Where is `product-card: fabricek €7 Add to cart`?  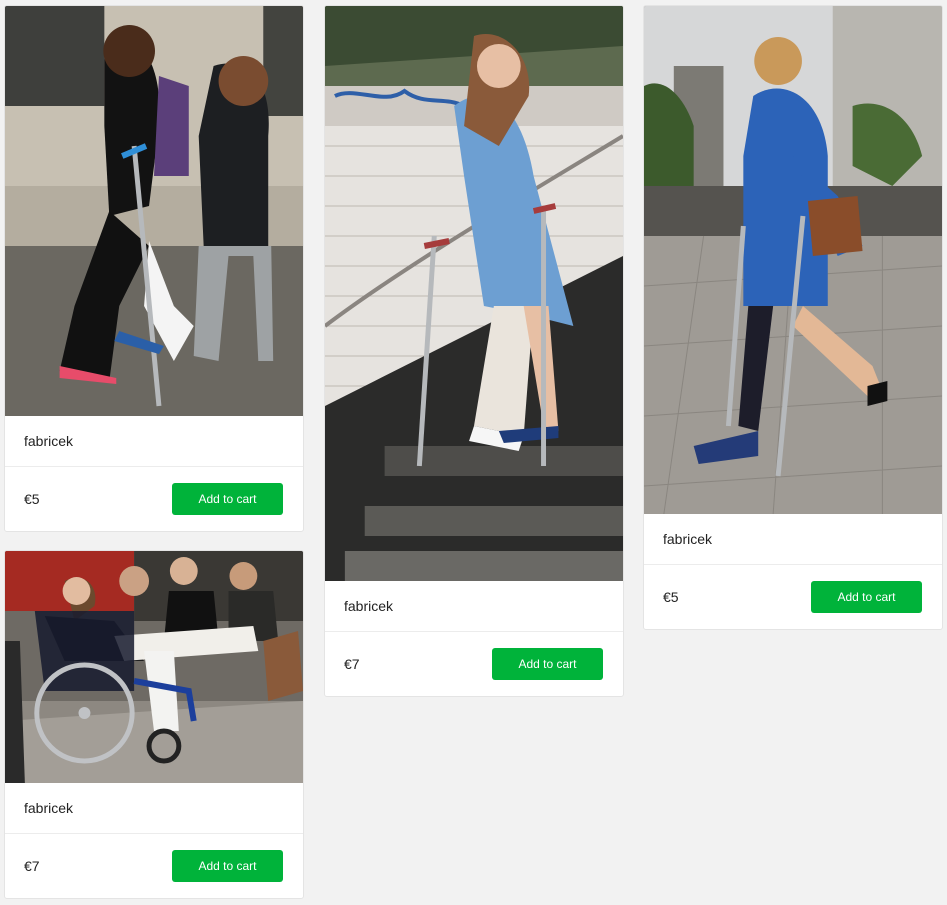 product-card: fabricek €7 Add to cart is located at coordinates (154, 724).